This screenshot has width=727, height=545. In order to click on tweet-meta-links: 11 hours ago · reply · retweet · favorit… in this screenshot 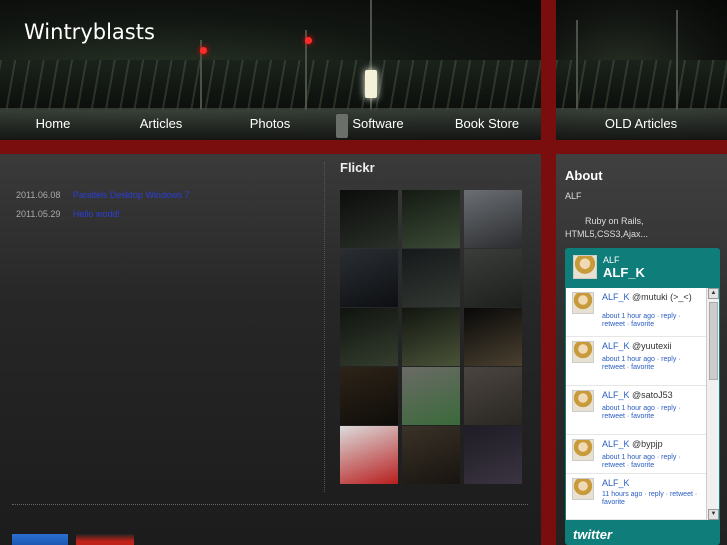, I will do `click(653, 499)`.